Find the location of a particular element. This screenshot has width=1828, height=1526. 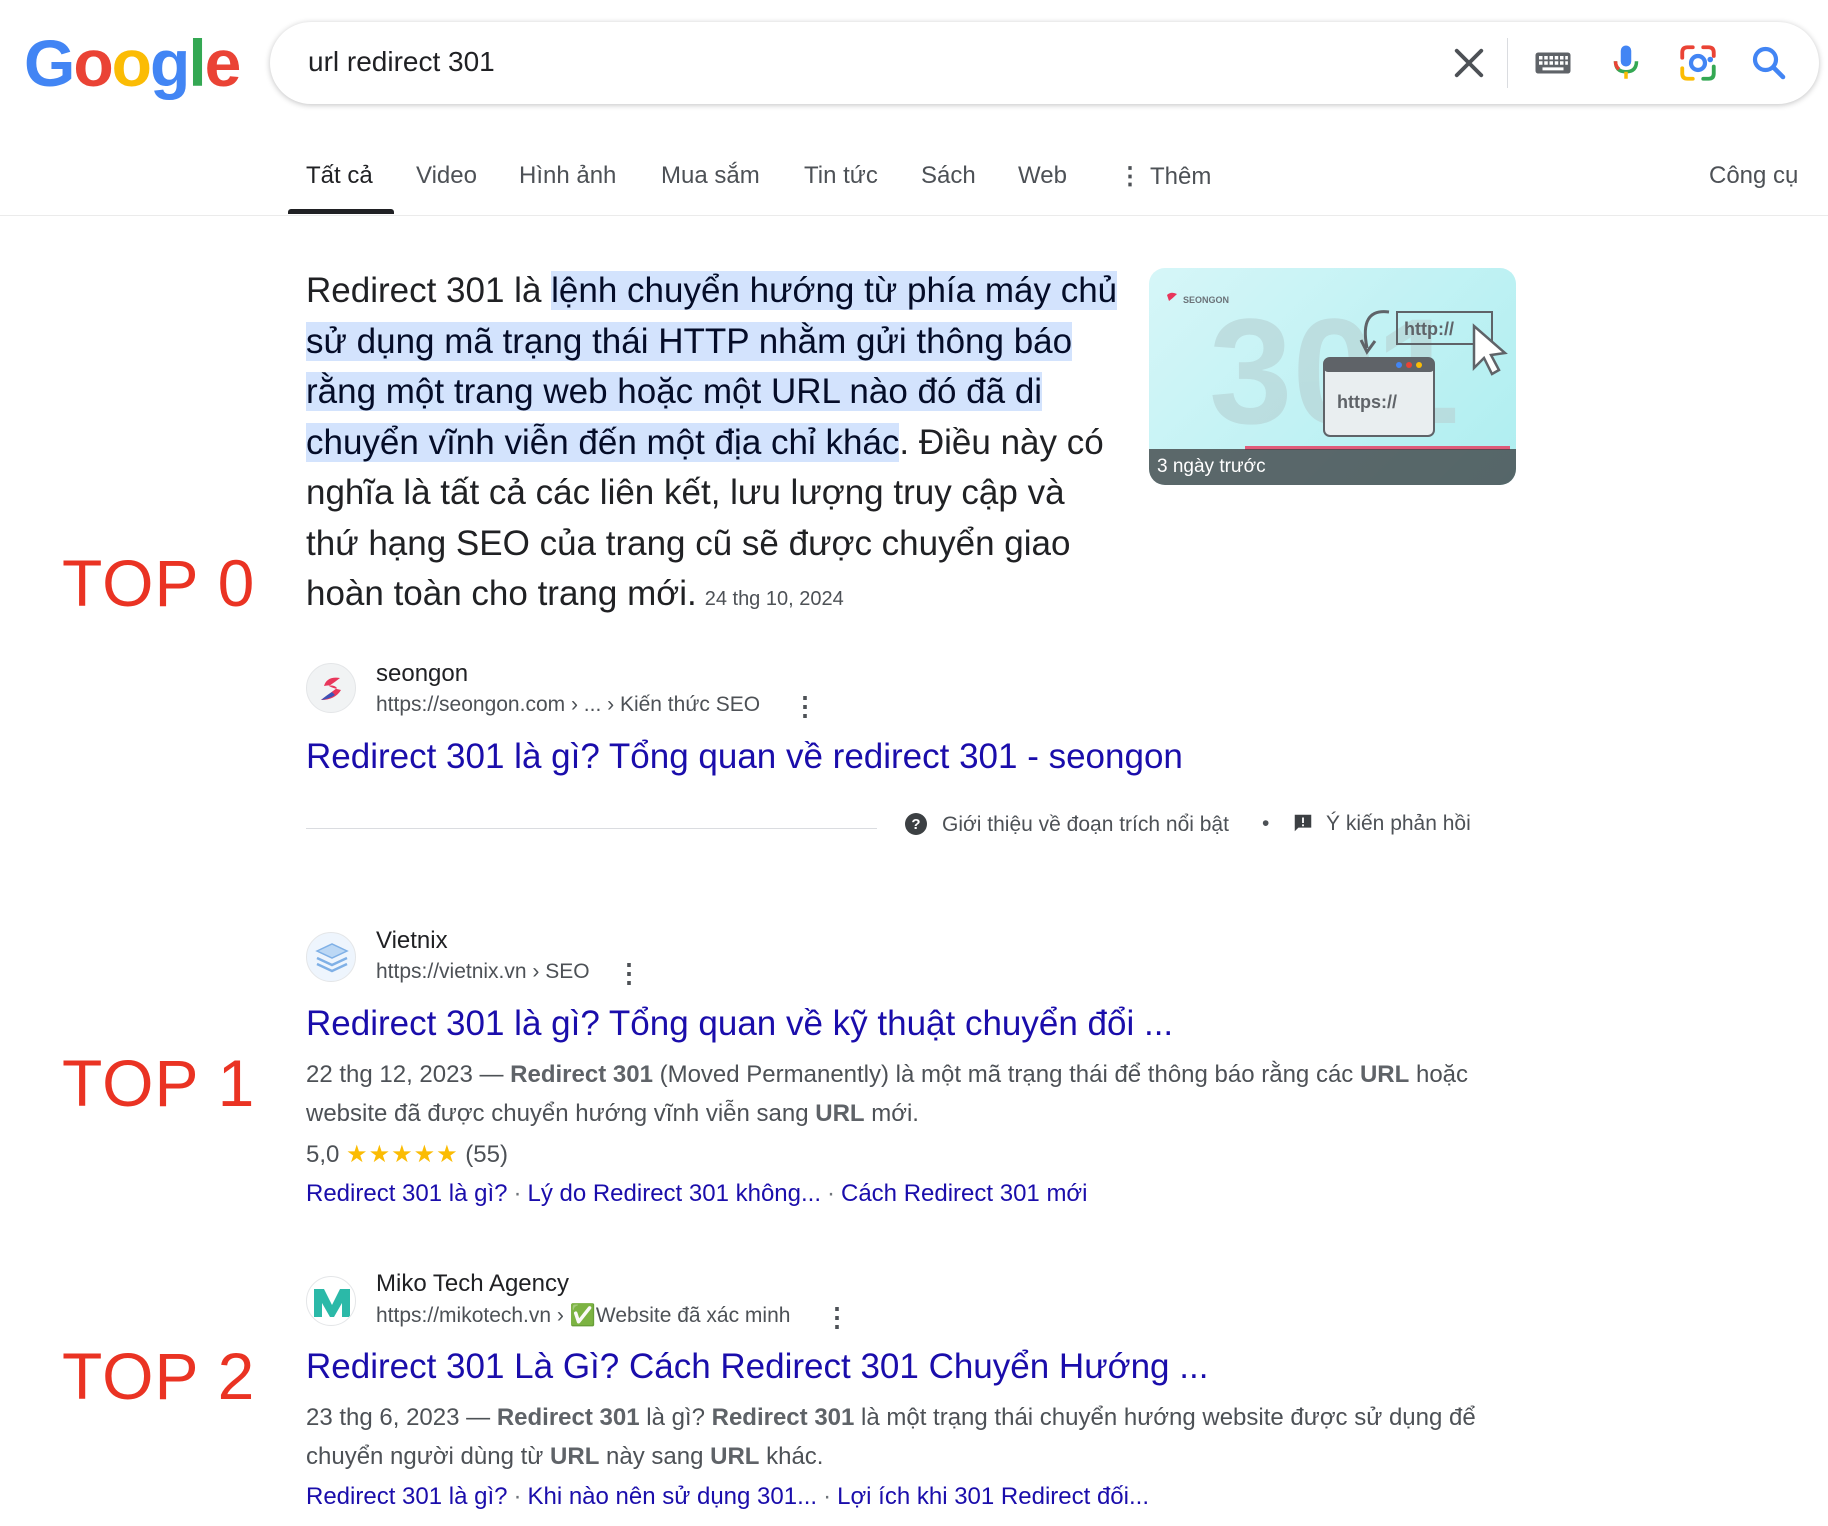

thumbnail-caption: 3 ngày trước is located at coordinates (1211, 466).